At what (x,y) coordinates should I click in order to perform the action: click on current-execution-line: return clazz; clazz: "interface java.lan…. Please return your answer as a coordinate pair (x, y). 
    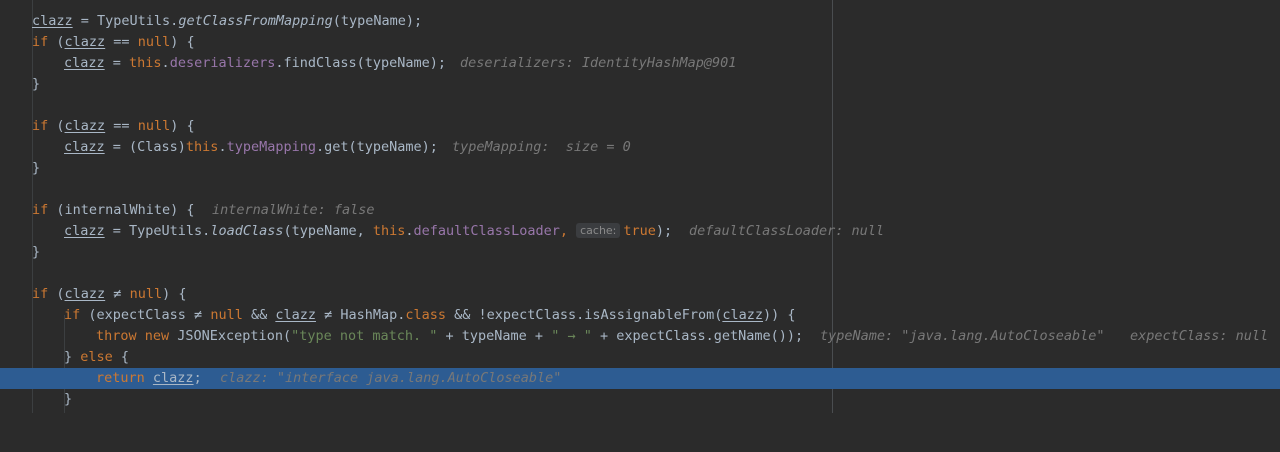
    Looking at the image, I should click on (640, 378).